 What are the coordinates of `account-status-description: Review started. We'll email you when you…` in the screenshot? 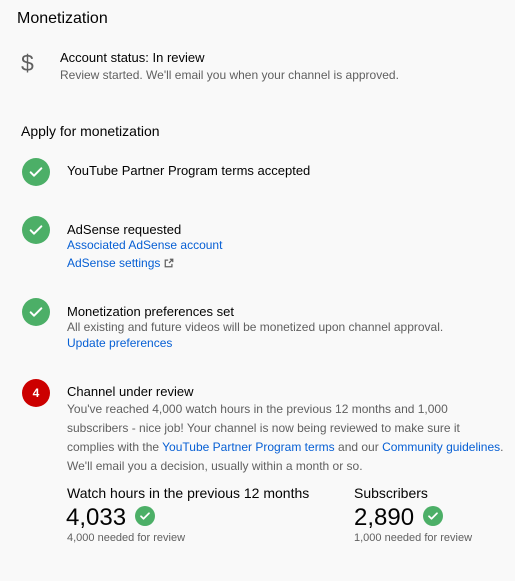 It's located at (229, 75).